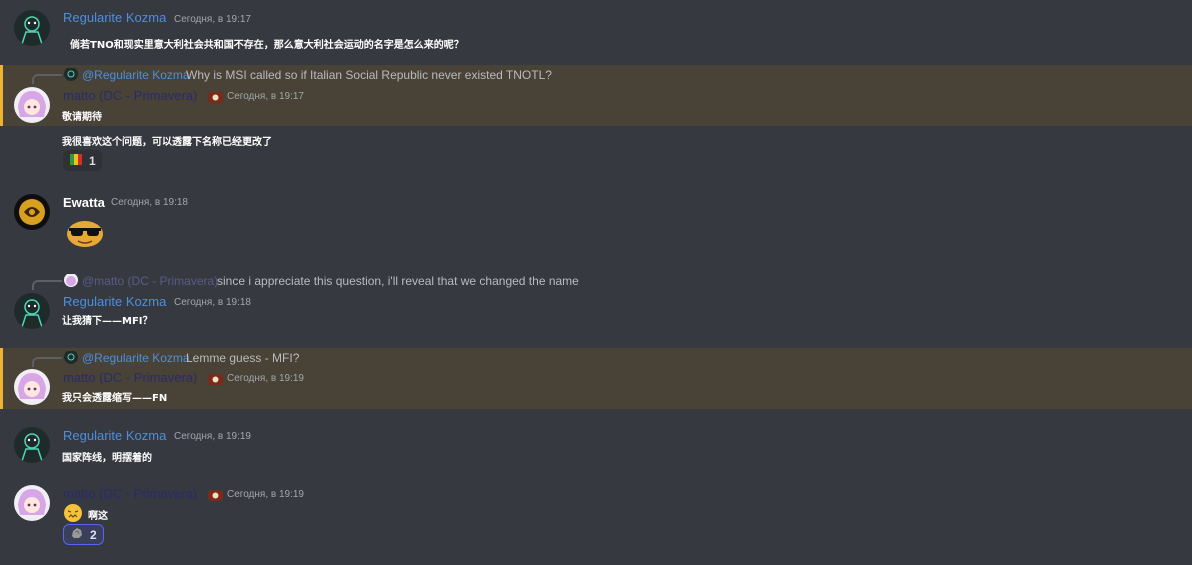 The width and height of the screenshot is (1192, 565). Describe the element at coordinates (167, 142) in the screenshot. I see `message-text: 我很喜欢这个问题，可以透露下名称已经更改了` at that location.